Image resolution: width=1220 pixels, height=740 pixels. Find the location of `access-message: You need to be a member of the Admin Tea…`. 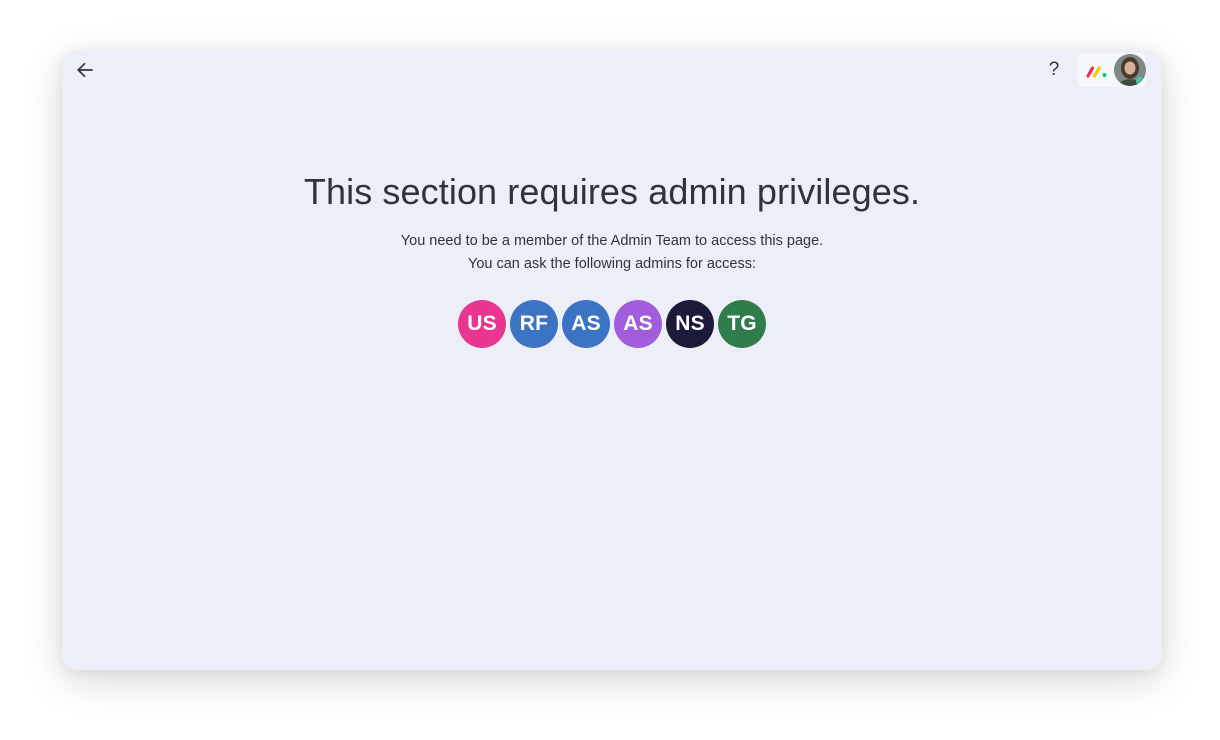

access-message: You need to be a member of the Admin Tea… is located at coordinates (612, 253).